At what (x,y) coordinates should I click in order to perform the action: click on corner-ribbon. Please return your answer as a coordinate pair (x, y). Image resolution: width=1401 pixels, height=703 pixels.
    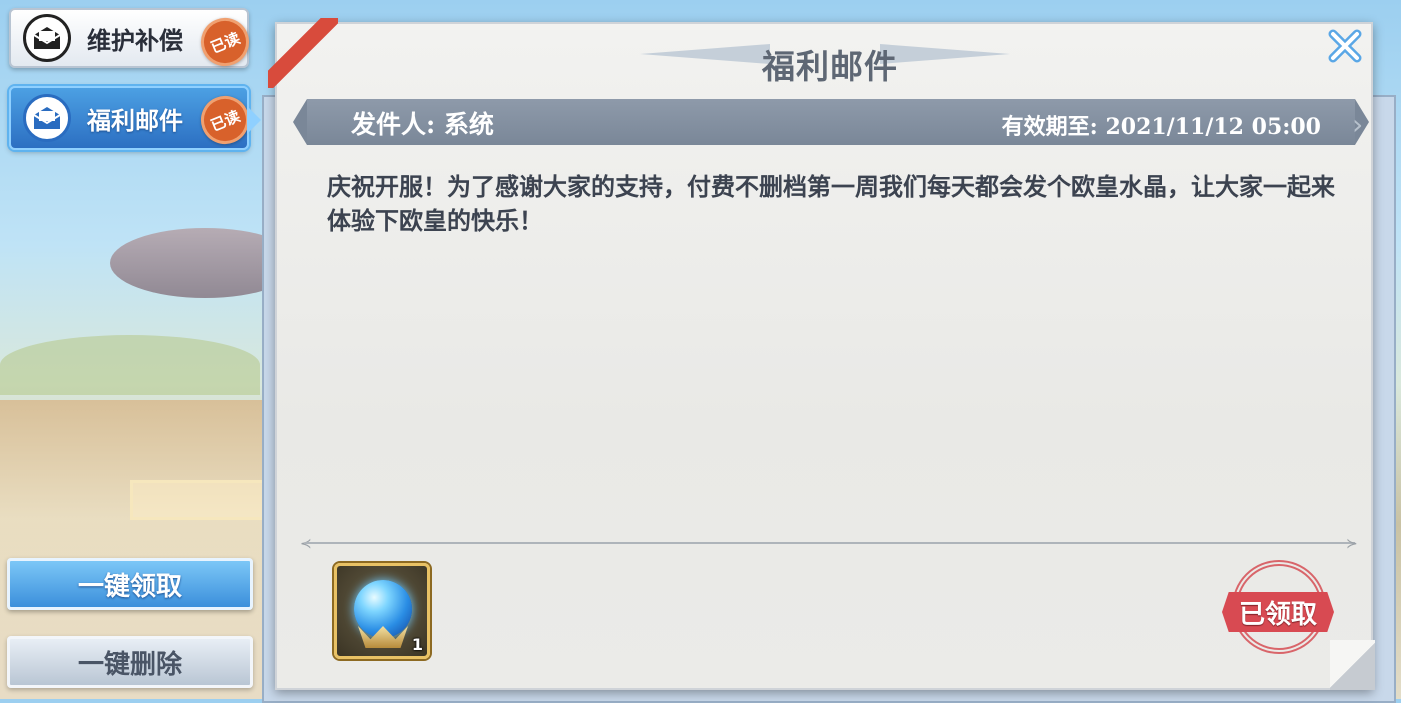
    Looking at the image, I should click on (303, 53).